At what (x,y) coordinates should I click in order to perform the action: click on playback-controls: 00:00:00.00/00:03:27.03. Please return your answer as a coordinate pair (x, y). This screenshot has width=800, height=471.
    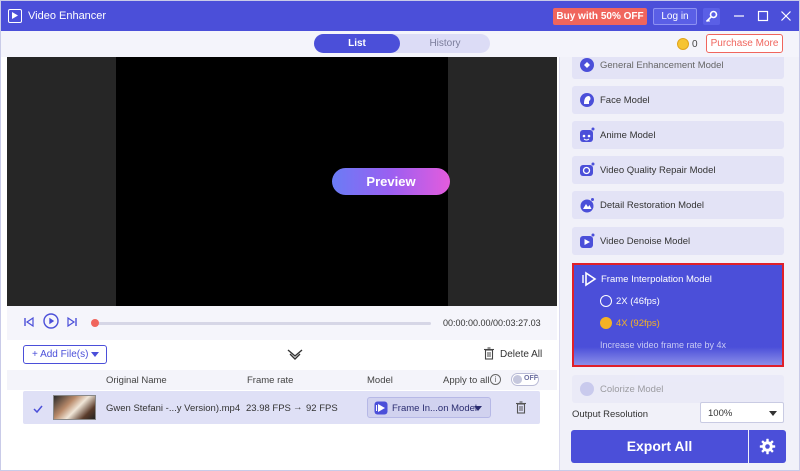
    Looking at the image, I should click on (282, 323).